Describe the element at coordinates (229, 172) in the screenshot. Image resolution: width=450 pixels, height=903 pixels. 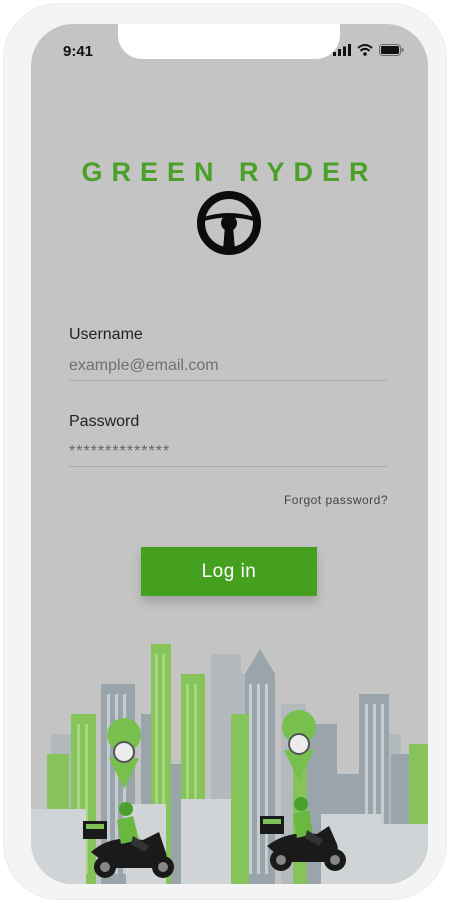
I see `app-title: GREEN RYDER` at that location.